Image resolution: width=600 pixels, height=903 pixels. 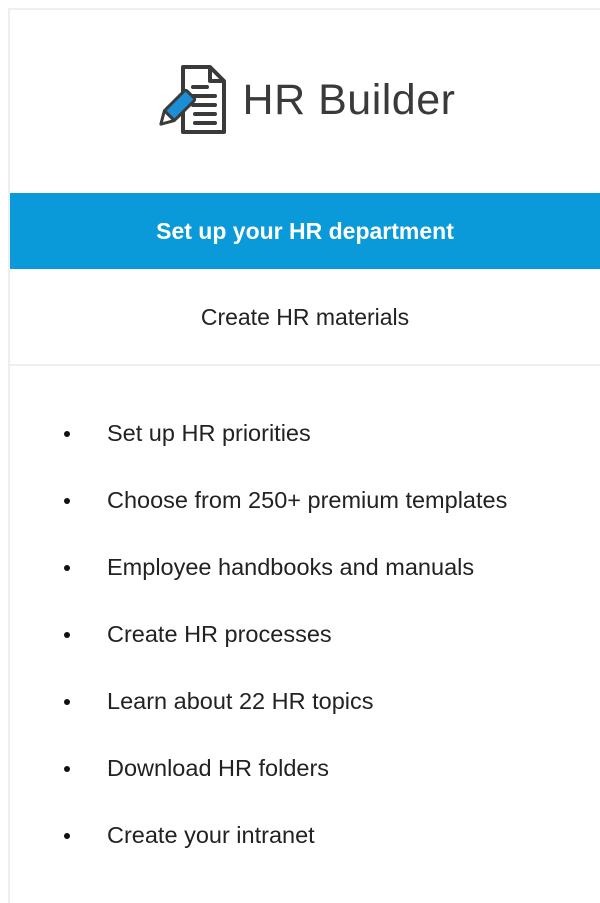 What do you see at coordinates (291, 567) in the screenshot?
I see `feature-text: Employee handbooks and manuals` at bounding box center [291, 567].